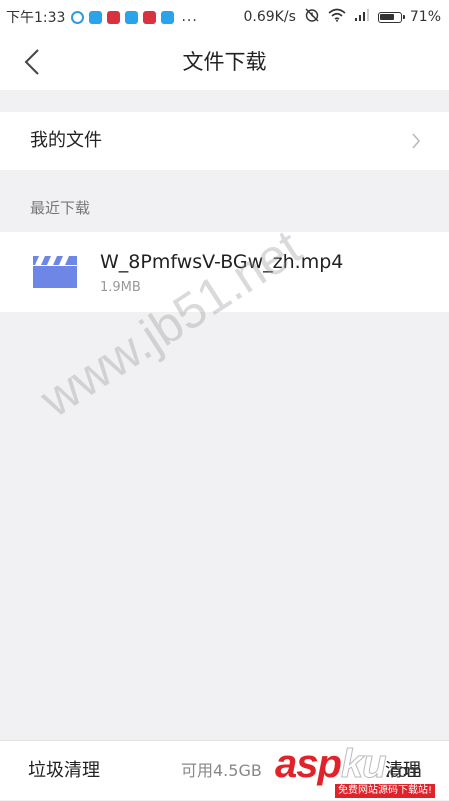  What do you see at coordinates (425, 17) in the screenshot?
I see `battery-percent: 71%` at bounding box center [425, 17].